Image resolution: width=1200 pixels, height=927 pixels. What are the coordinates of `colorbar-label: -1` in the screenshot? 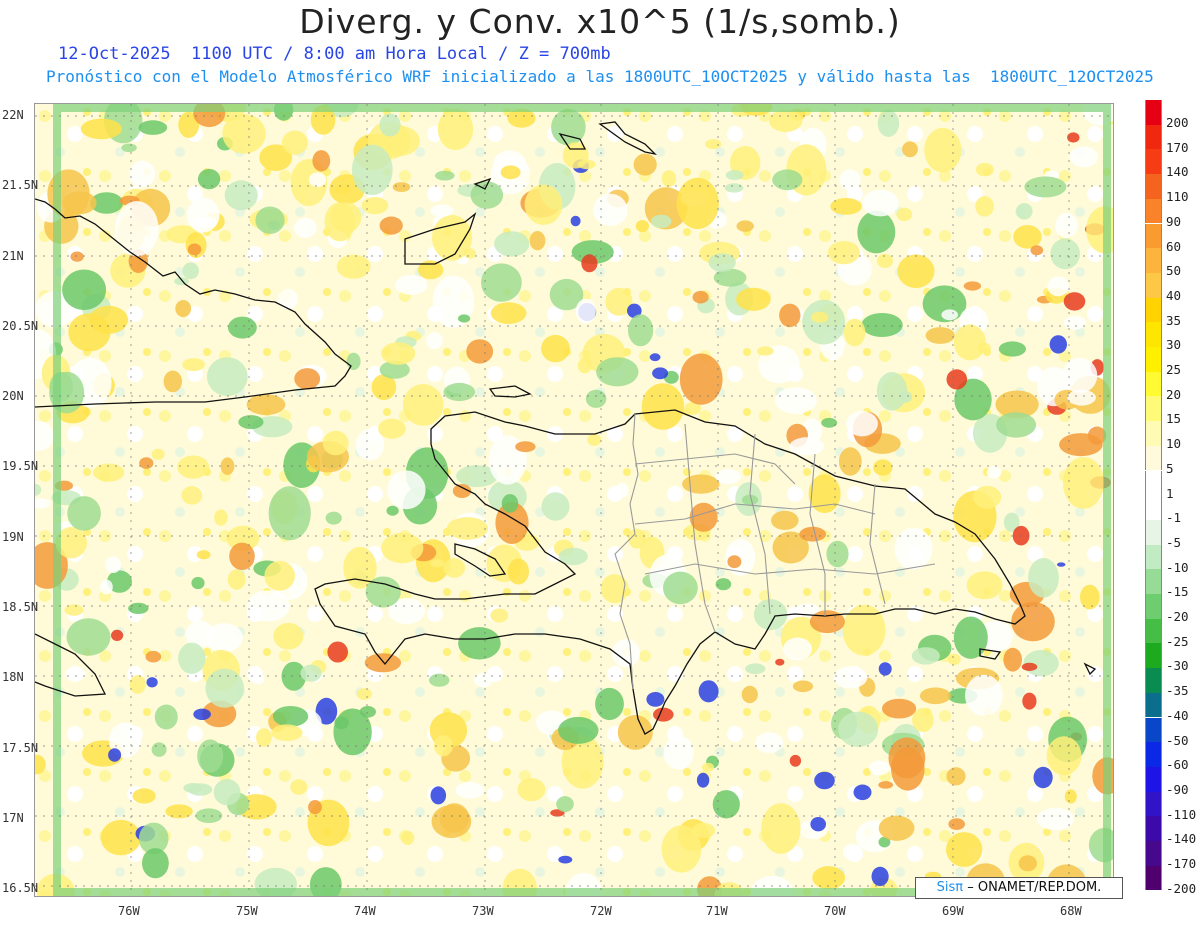 It's located at (1174, 518).